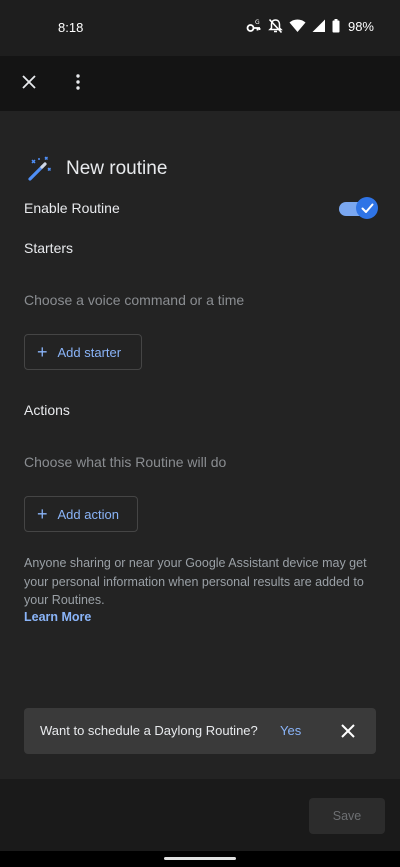 The height and width of the screenshot is (867, 400). What do you see at coordinates (57, 617) in the screenshot?
I see `learn-more-link: Learn More` at bounding box center [57, 617].